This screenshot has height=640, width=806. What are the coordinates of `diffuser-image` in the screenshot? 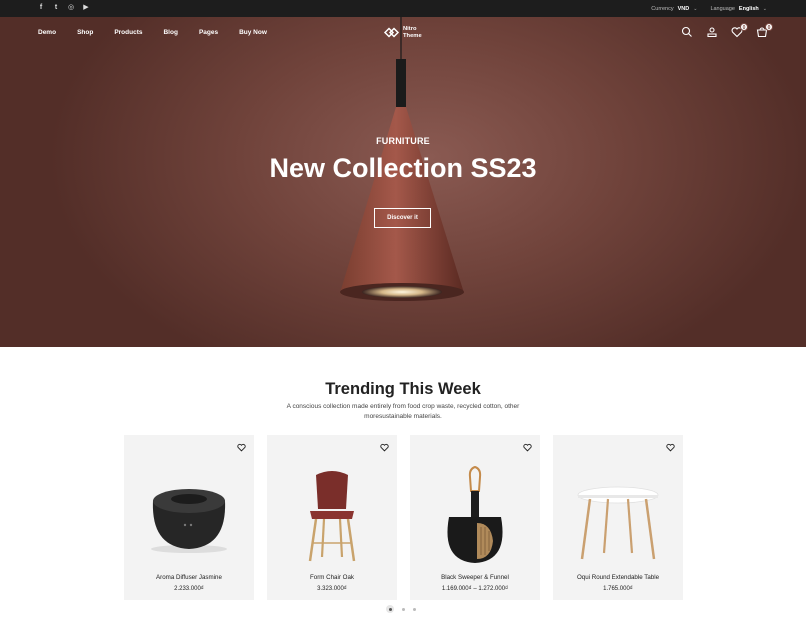 It's located at (189, 516).